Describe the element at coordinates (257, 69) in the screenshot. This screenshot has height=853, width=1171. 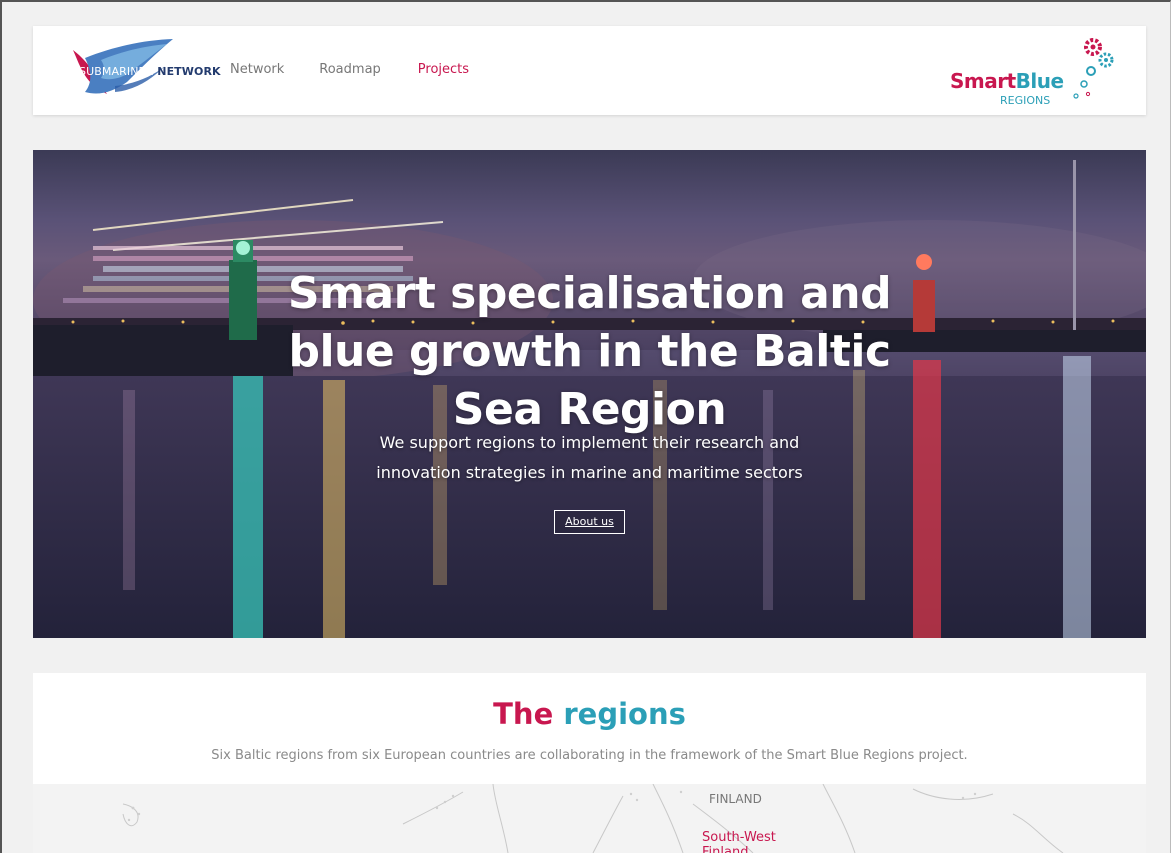
I see `nav-network: Network` at that location.